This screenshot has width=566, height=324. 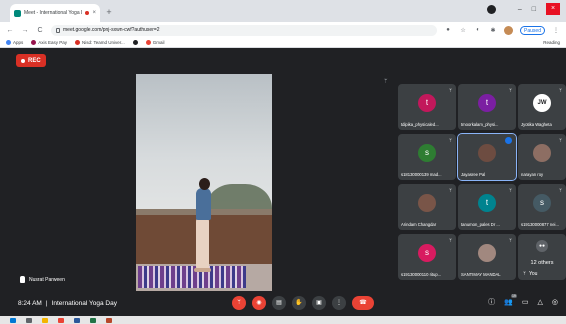 I want to click on menu-icon: ⋮, so click(x=556, y=30).